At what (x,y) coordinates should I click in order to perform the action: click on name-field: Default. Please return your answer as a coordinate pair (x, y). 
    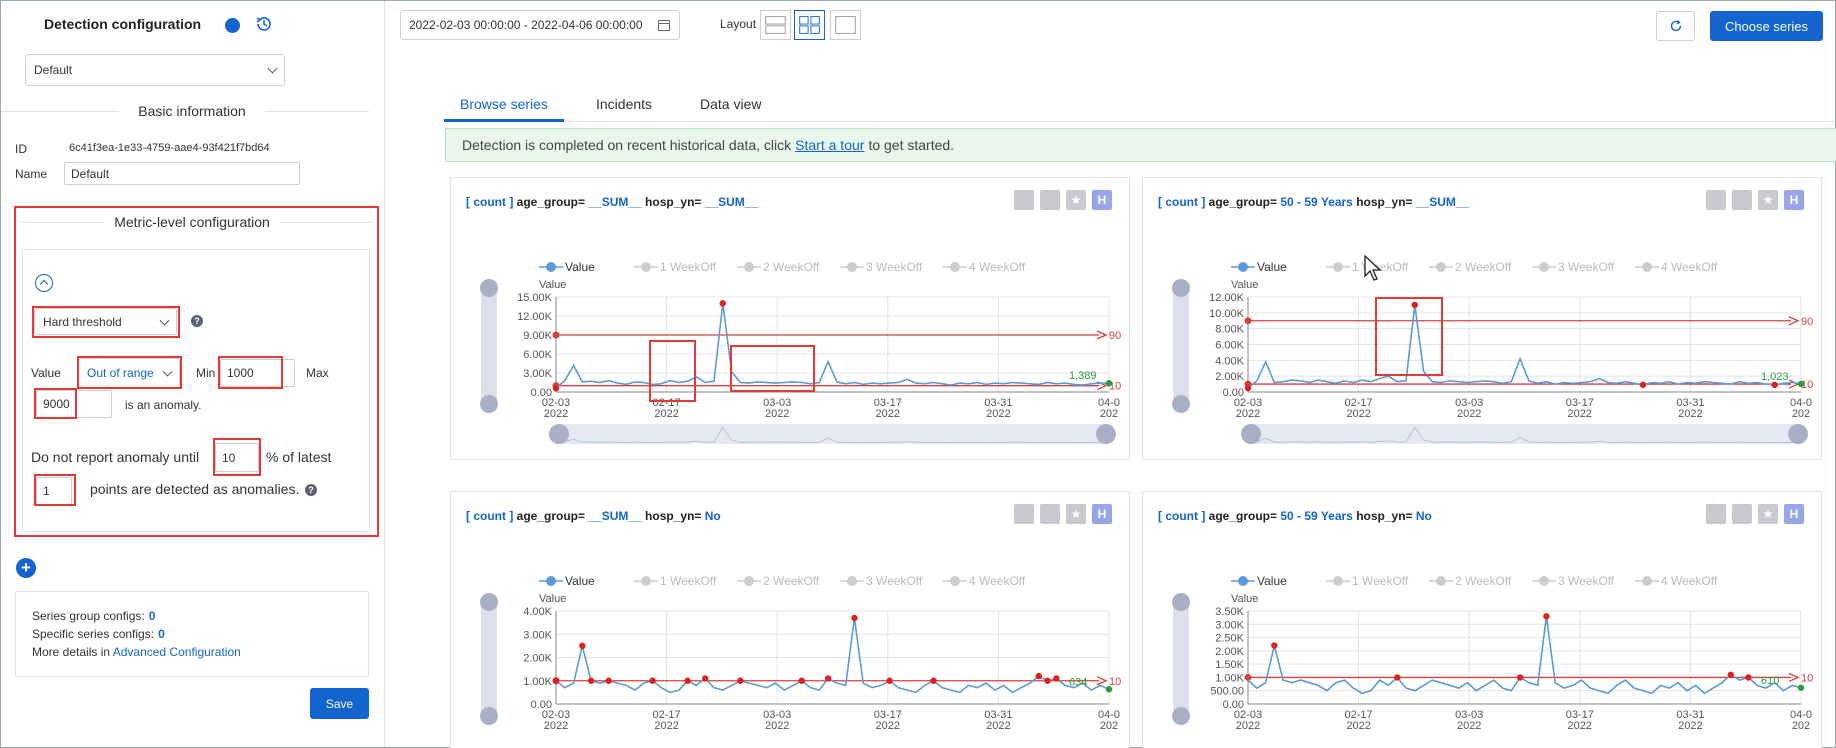
    Looking at the image, I should click on (182, 173).